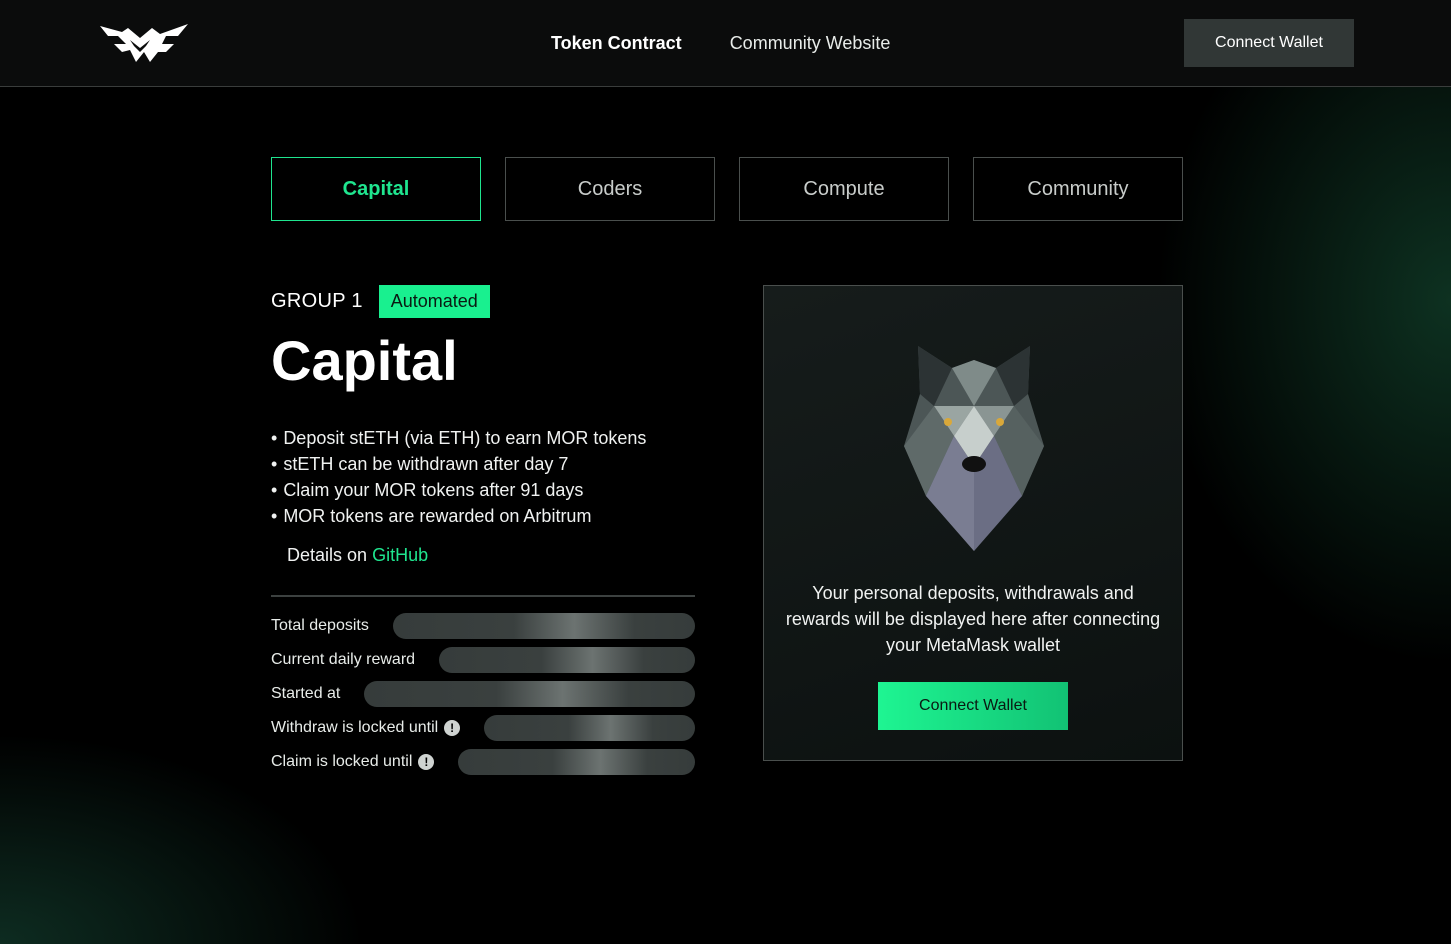  What do you see at coordinates (610, 189) in the screenshot?
I see `tab-coders: Coders` at bounding box center [610, 189].